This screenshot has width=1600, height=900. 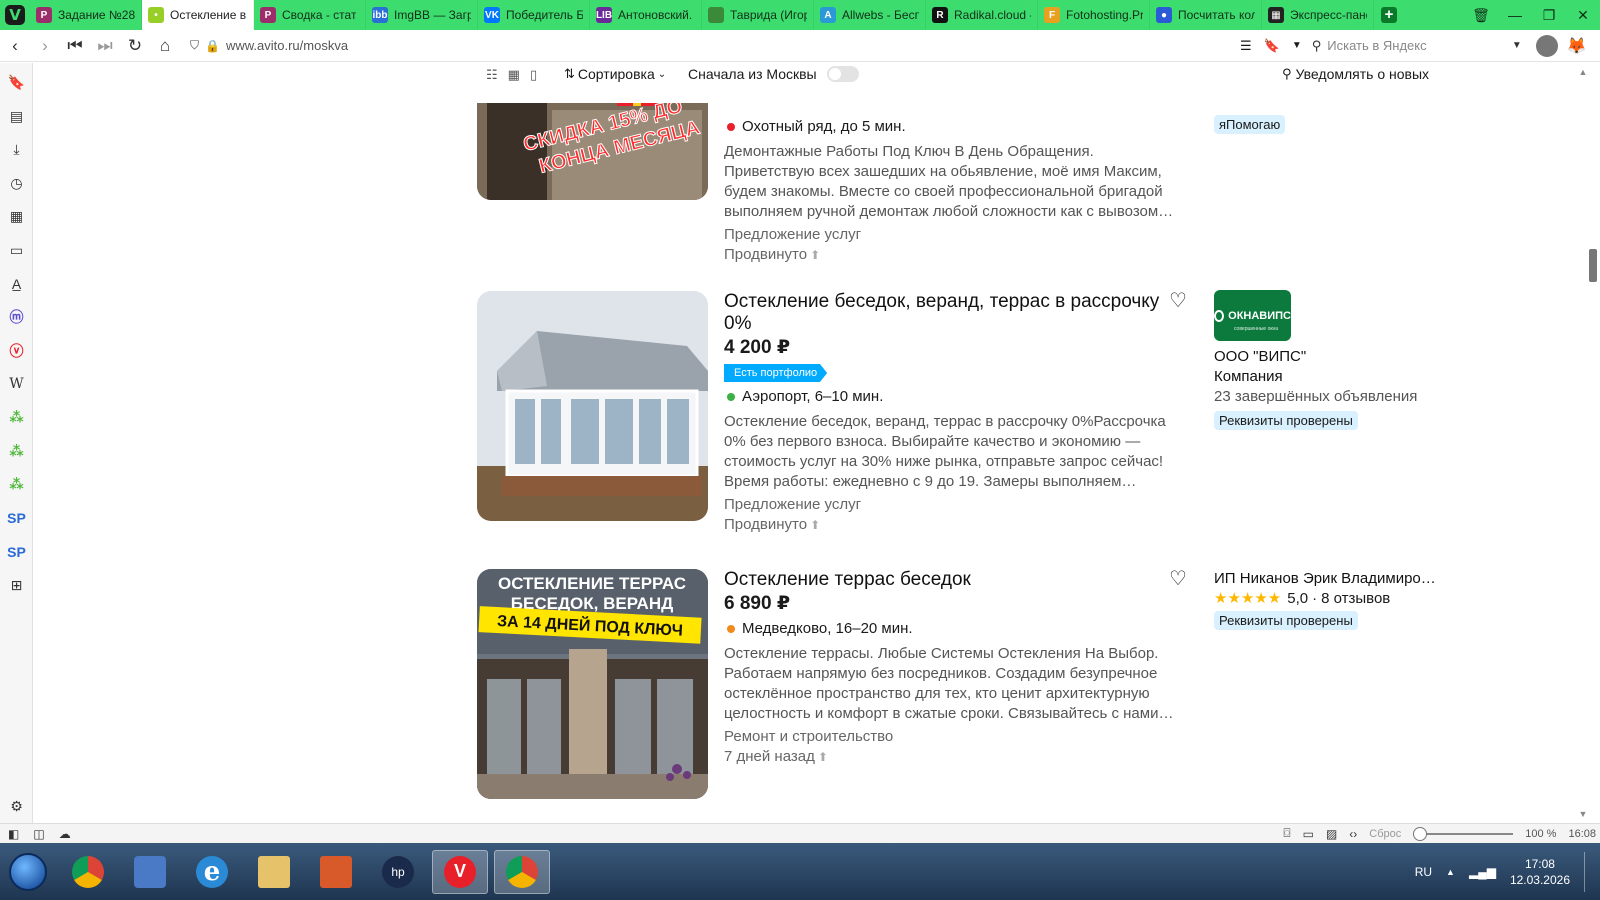 I want to click on sort-button: ⇅ Сортировка ⌄, so click(x=615, y=74).